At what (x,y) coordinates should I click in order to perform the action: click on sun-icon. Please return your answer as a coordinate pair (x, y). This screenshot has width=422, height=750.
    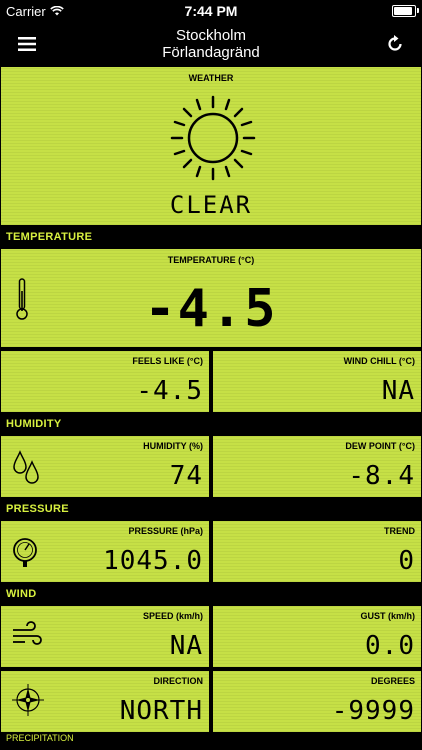
    Looking at the image, I should click on (213, 138).